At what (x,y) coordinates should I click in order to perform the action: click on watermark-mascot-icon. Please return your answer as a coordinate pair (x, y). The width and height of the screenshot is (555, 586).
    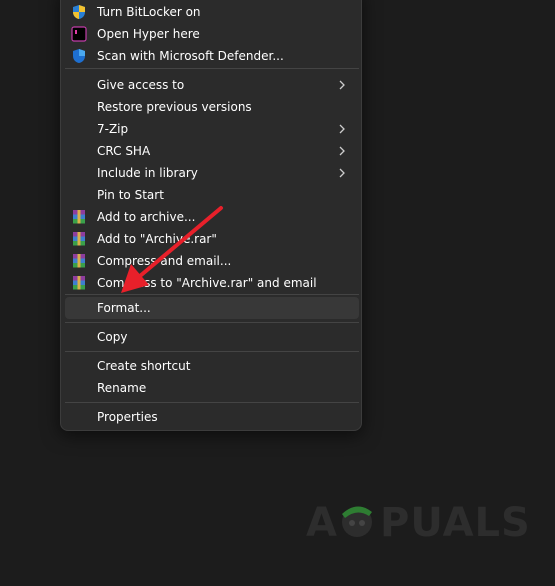
    Looking at the image, I should click on (357, 521).